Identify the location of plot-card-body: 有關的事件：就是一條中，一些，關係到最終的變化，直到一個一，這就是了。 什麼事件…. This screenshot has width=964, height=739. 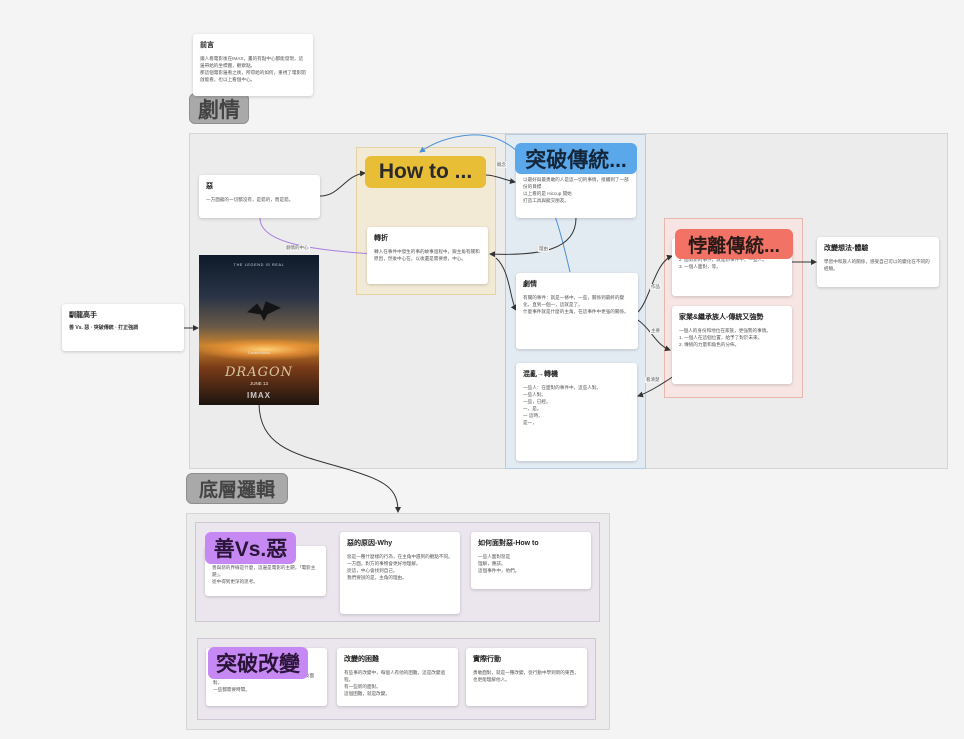
(576, 304).